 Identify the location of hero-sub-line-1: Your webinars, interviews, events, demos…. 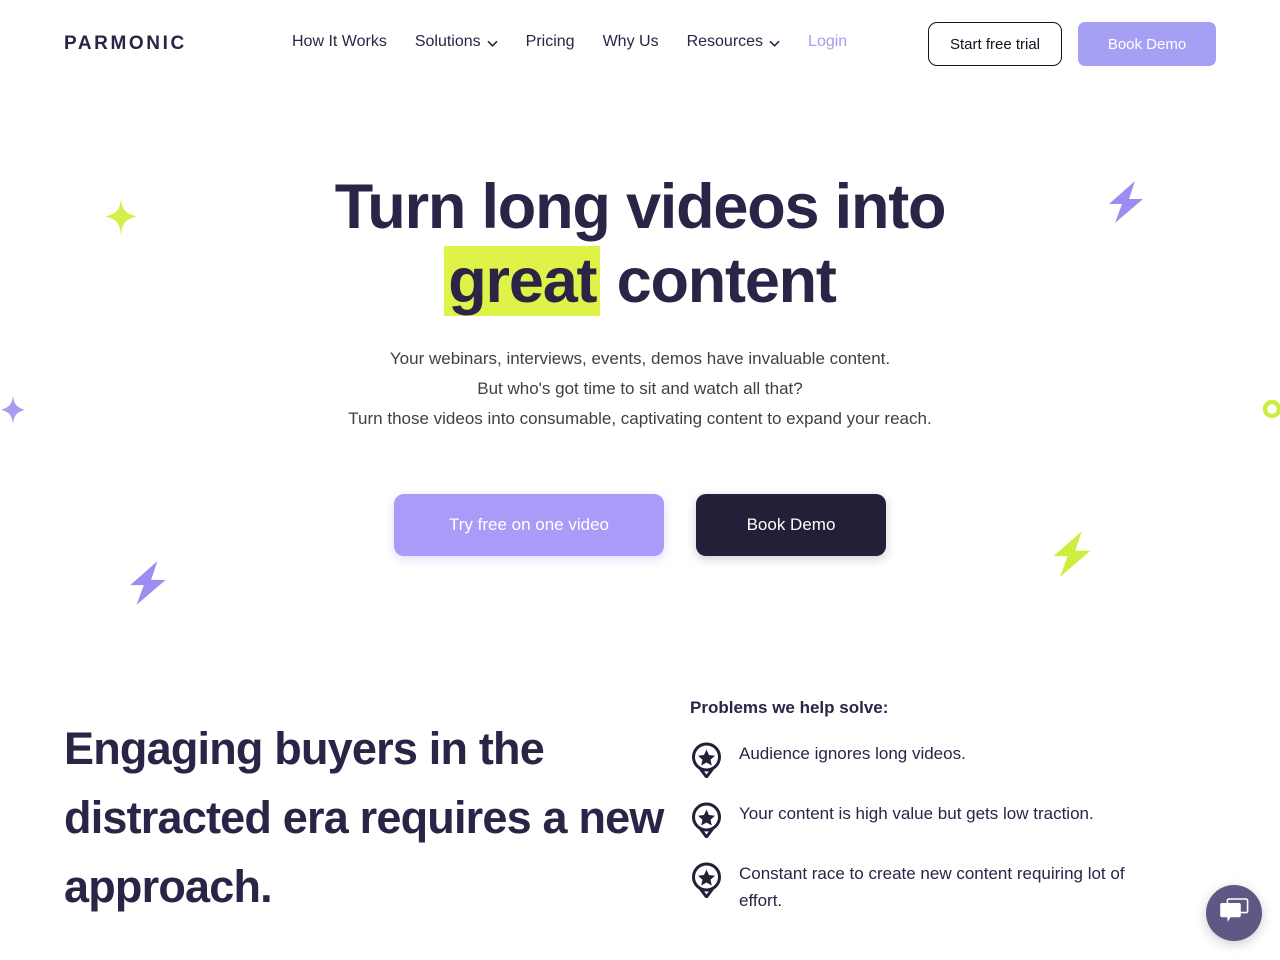
(640, 358).